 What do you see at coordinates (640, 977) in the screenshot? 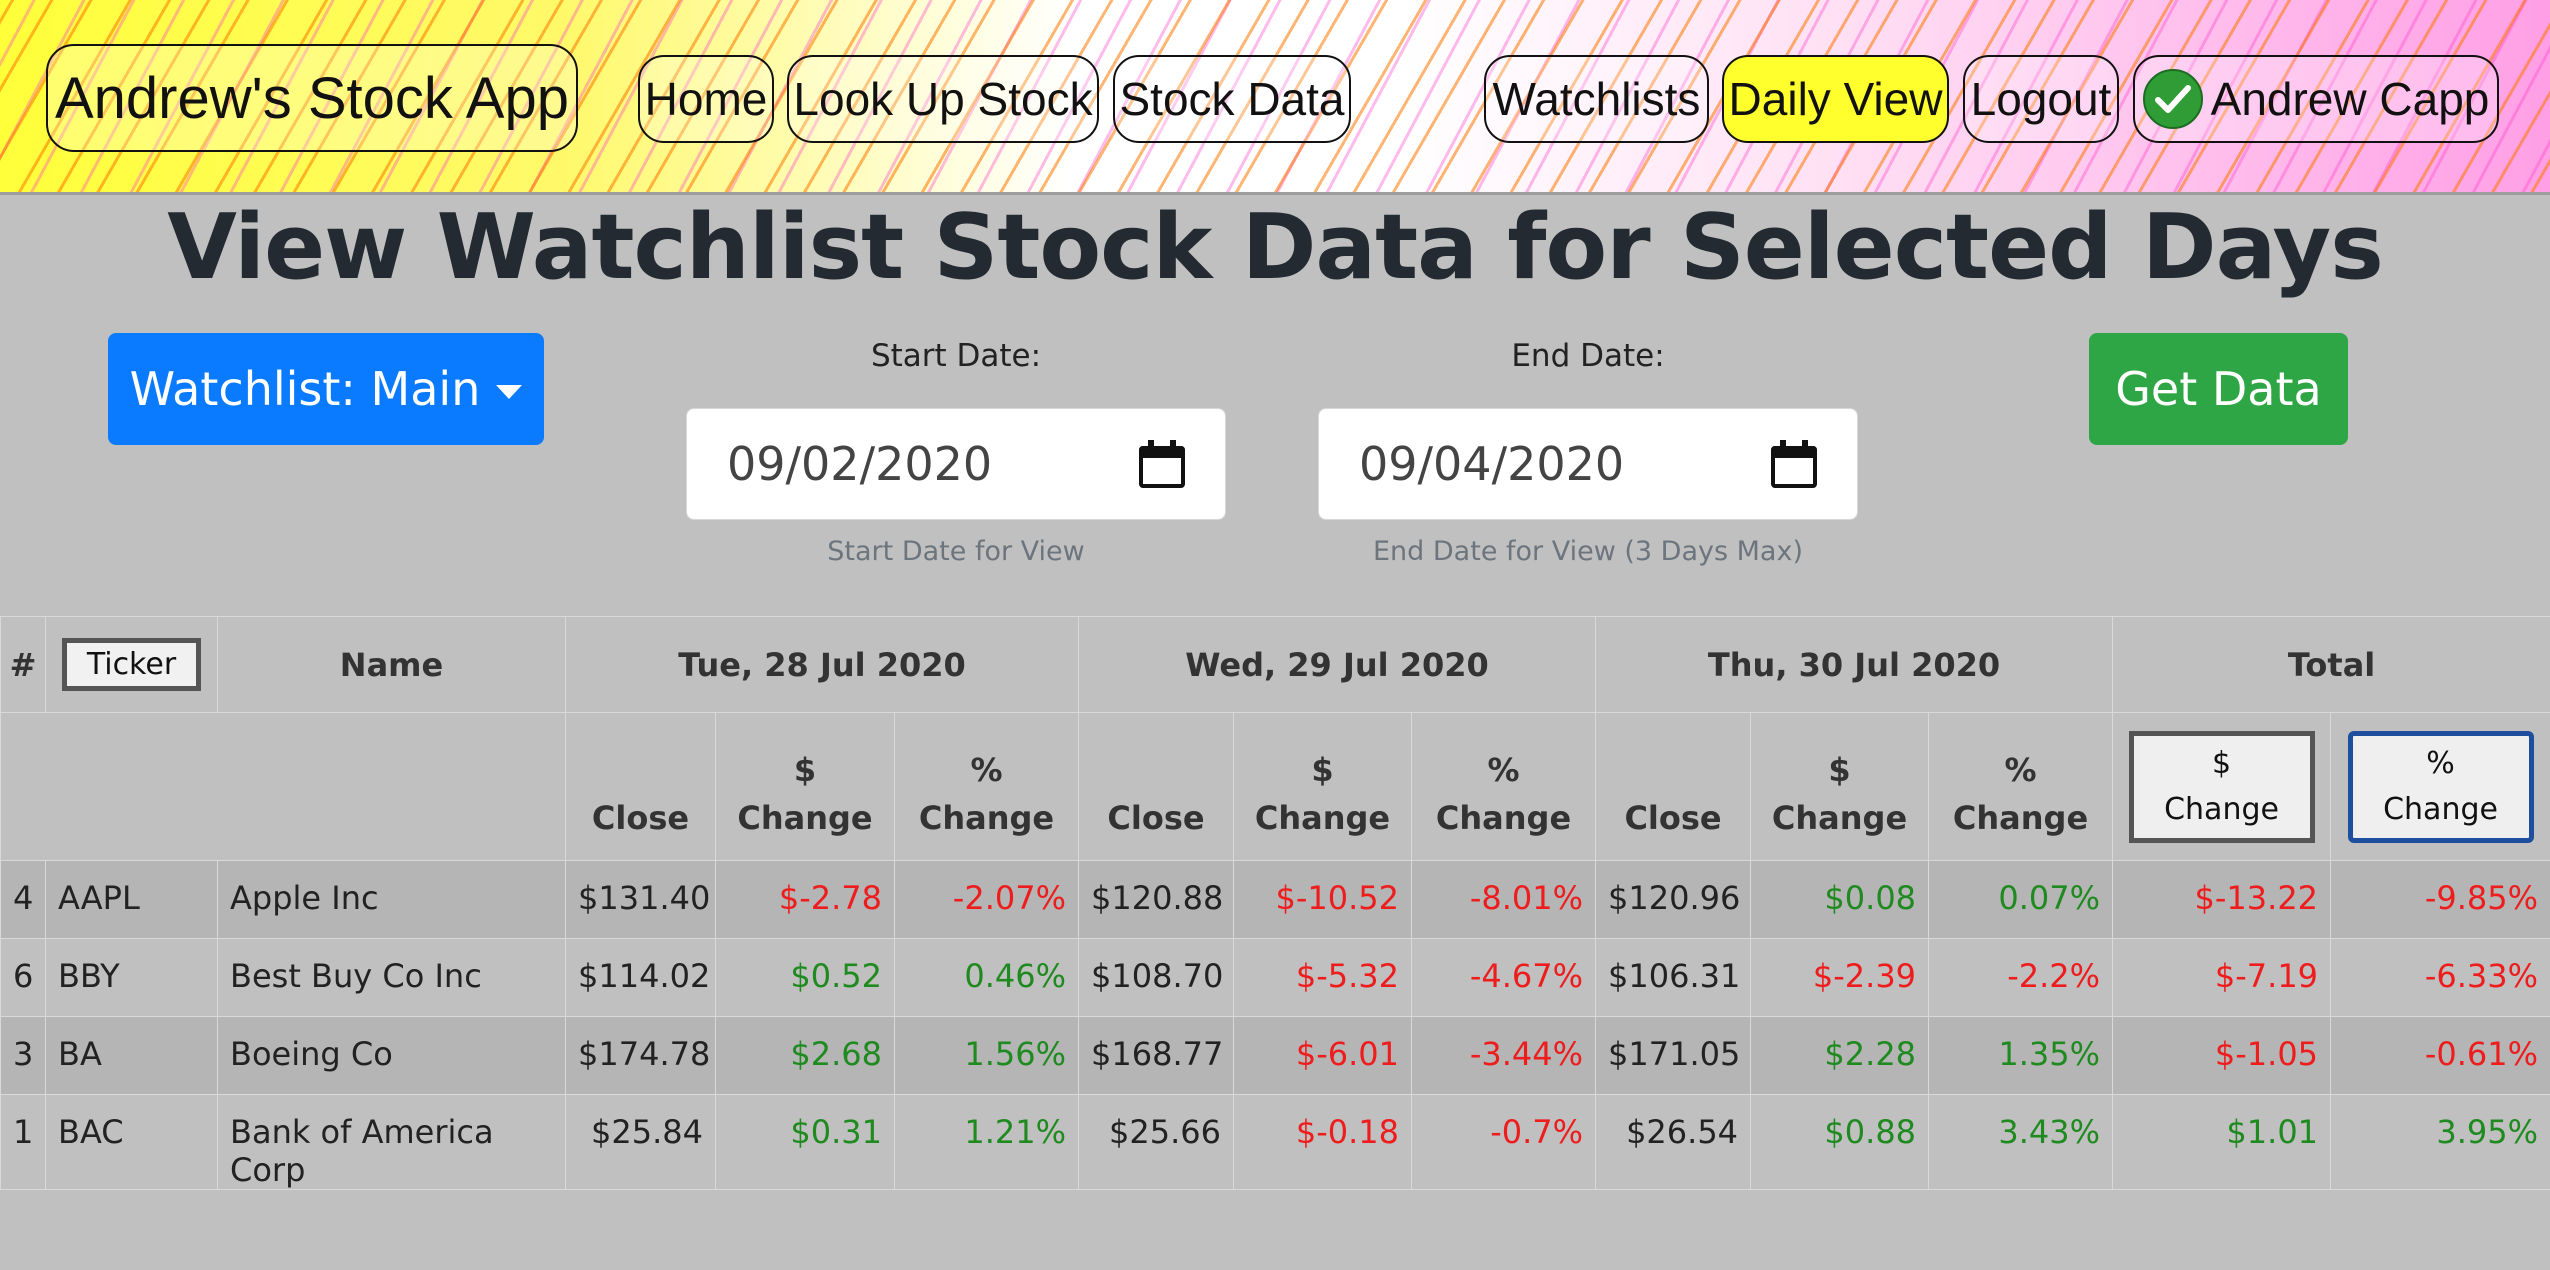
I see `close-cell: $114.02` at bounding box center [640, 977].